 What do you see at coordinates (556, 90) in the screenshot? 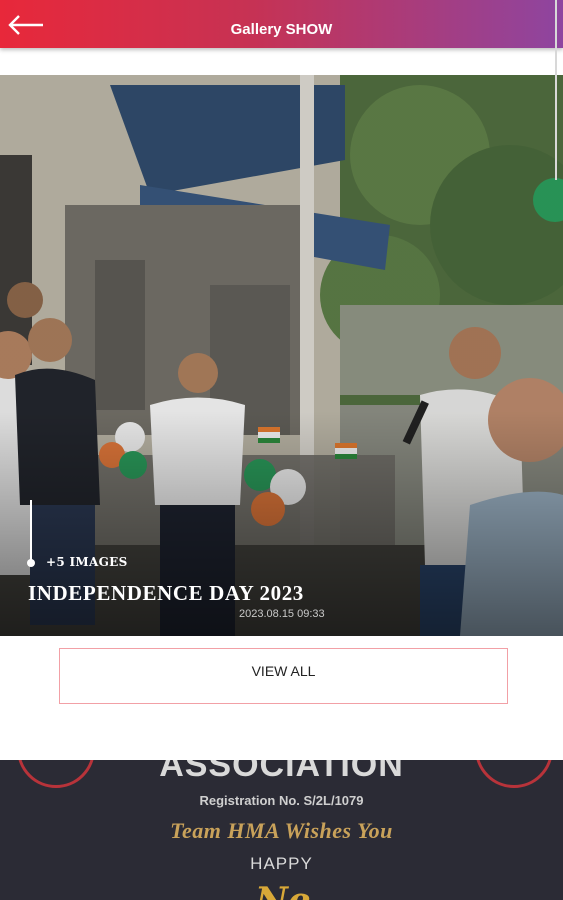
I see `scrollbar` at bounding box center [556, 90].